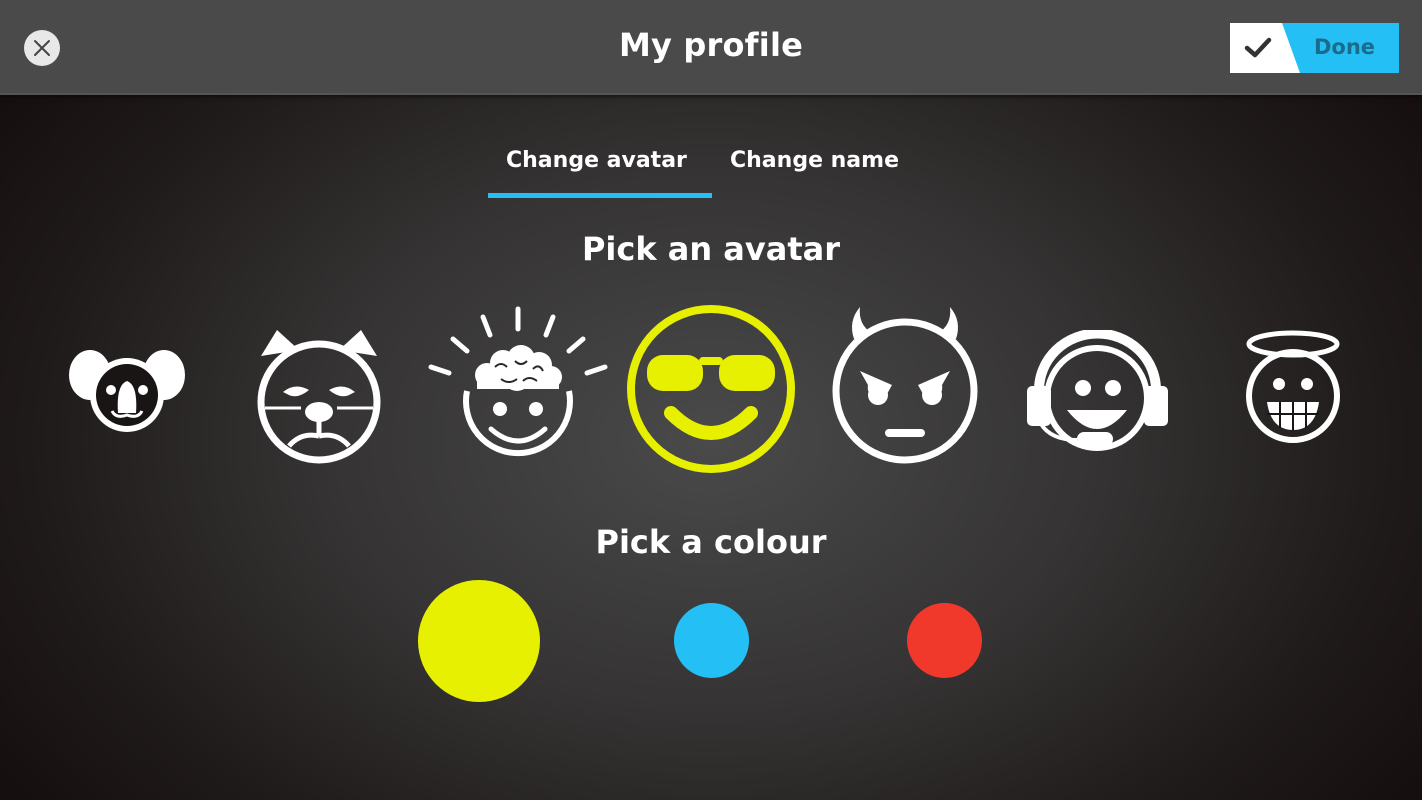 This screenshot has width=1422, height=800. Describe the element at coordinates (711, 640) in the screenshot. I see `colour-swatch-blue` at that location.